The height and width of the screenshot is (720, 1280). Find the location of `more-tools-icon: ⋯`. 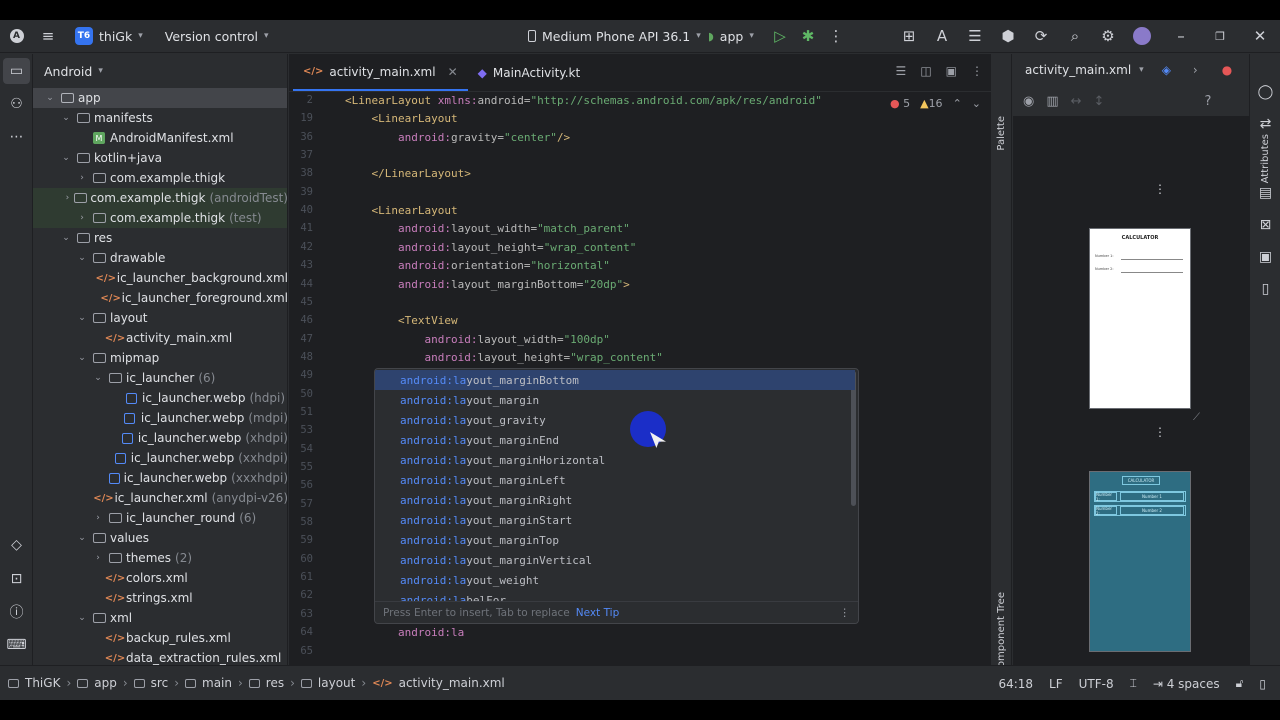

more-tools-icon: ⋯ is located at coordinates (16, 137).